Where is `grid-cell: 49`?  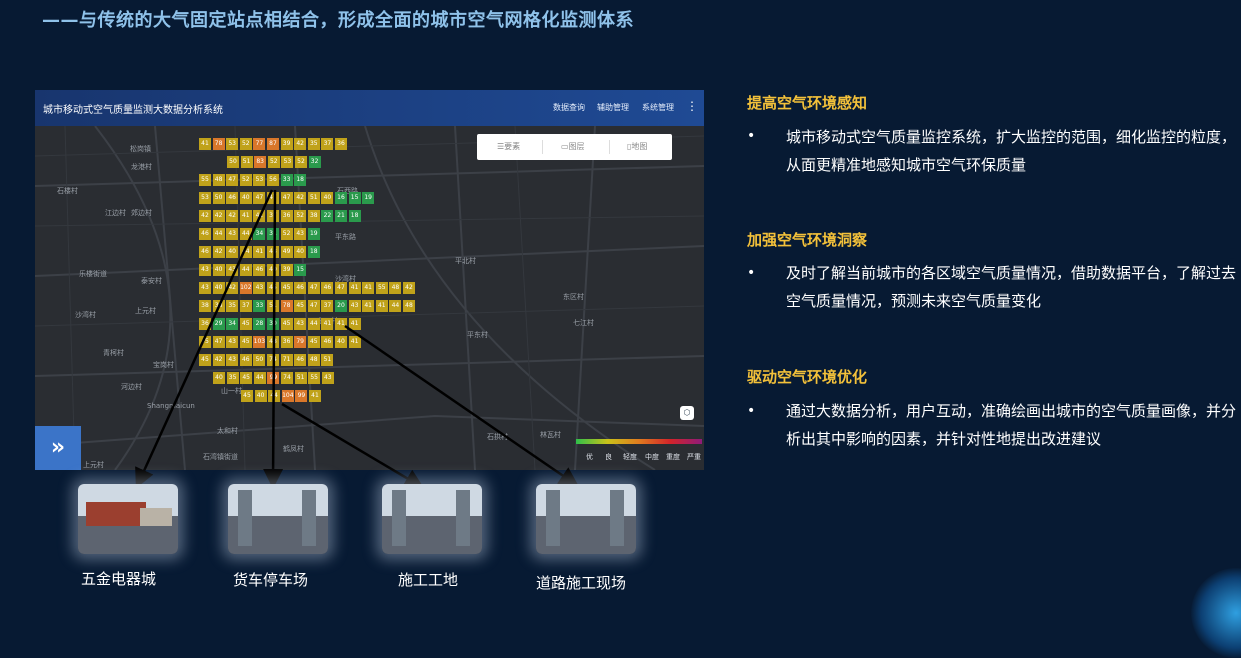
grid-cell: 49 is located at coordinates (286, 252).